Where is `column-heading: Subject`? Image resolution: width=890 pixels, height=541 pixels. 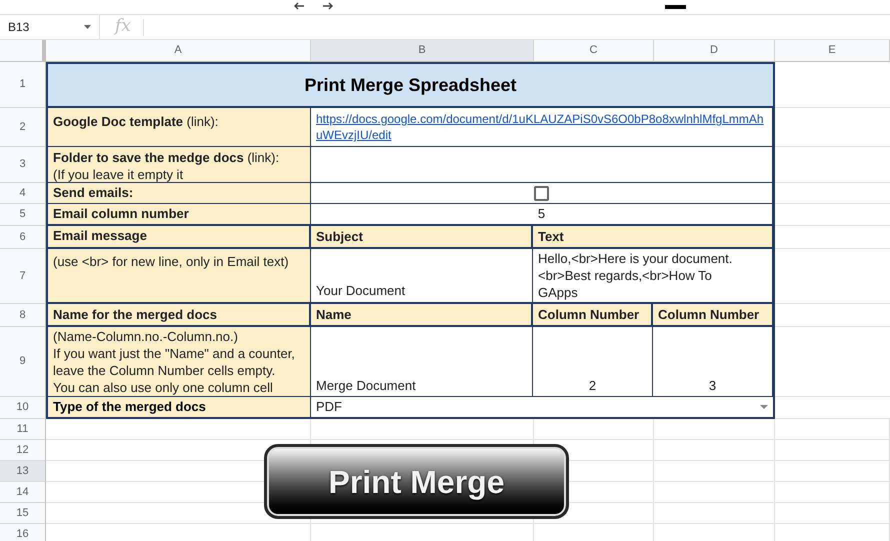
column-heading: Subject is located at coordinates (339, 237).